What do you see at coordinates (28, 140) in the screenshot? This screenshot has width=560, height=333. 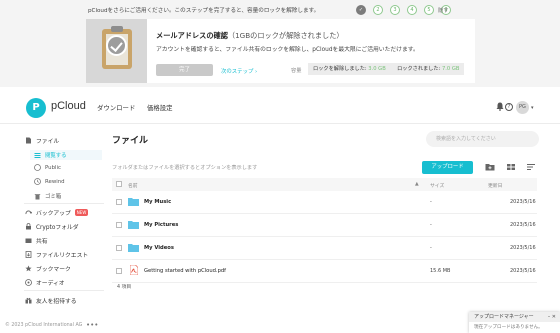 I see `file-icon` at bounding box center [28, 140].